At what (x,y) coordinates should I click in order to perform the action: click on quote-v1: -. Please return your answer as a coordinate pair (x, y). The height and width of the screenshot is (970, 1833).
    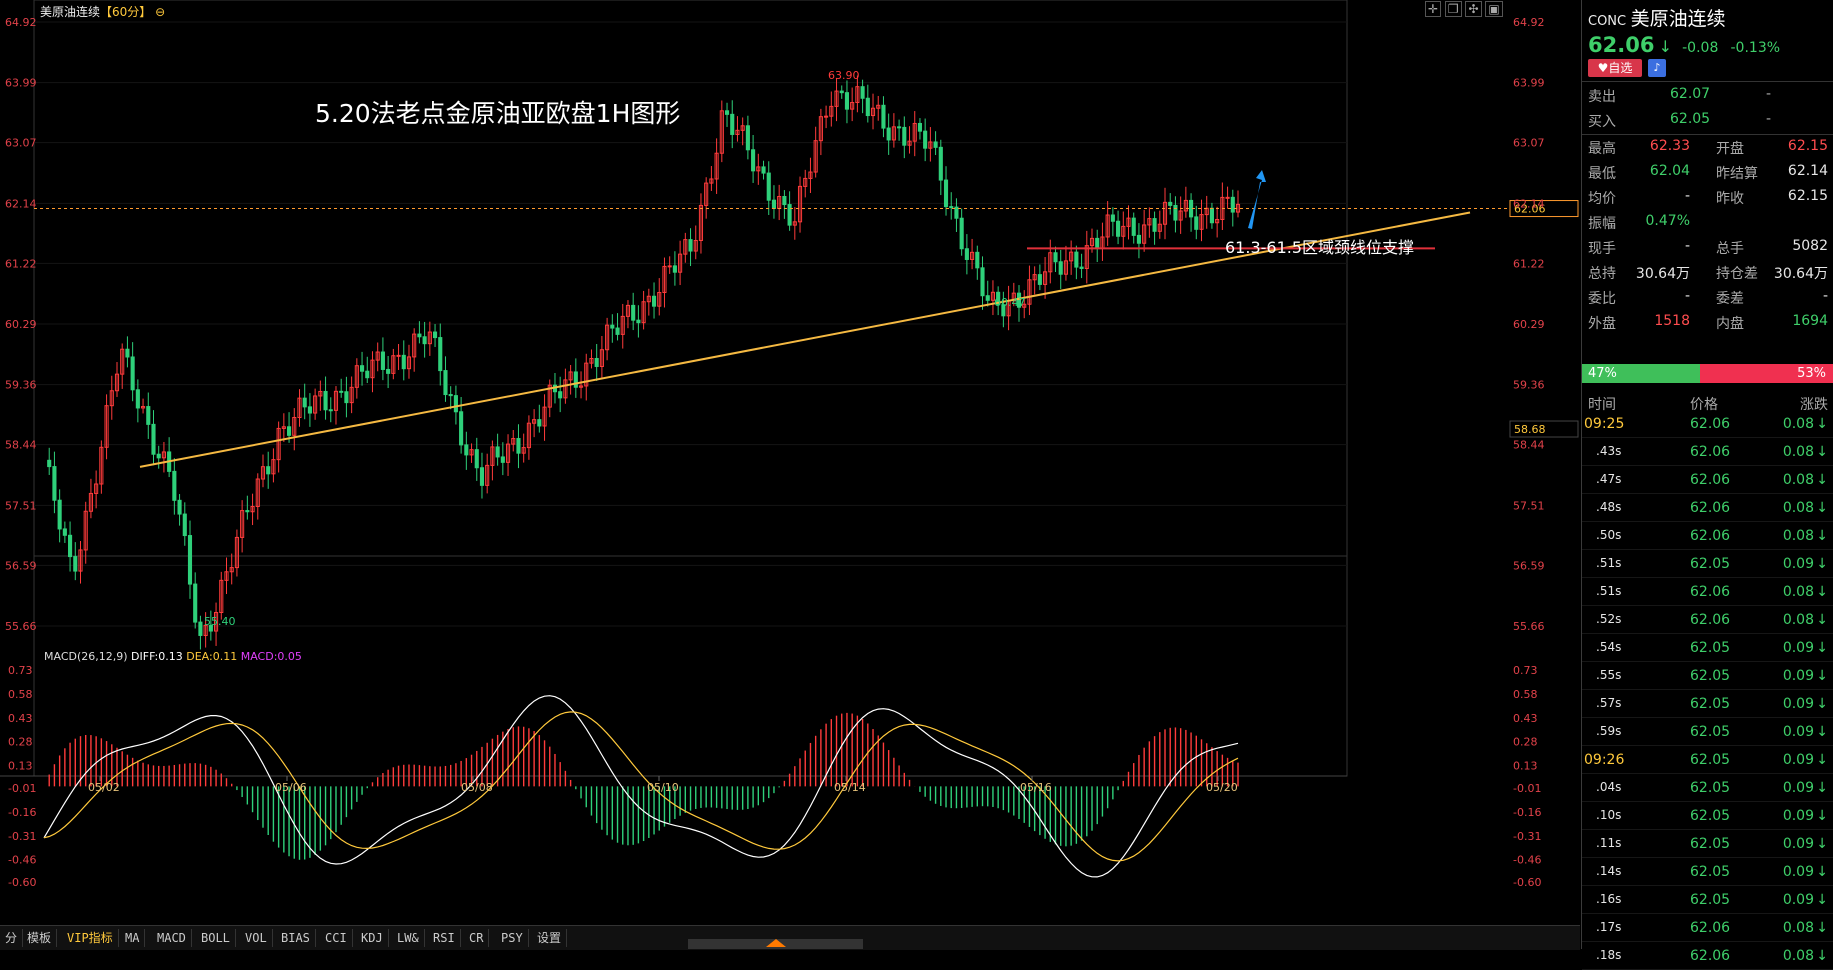
    Looking at the image, I should click on (1687, 246).